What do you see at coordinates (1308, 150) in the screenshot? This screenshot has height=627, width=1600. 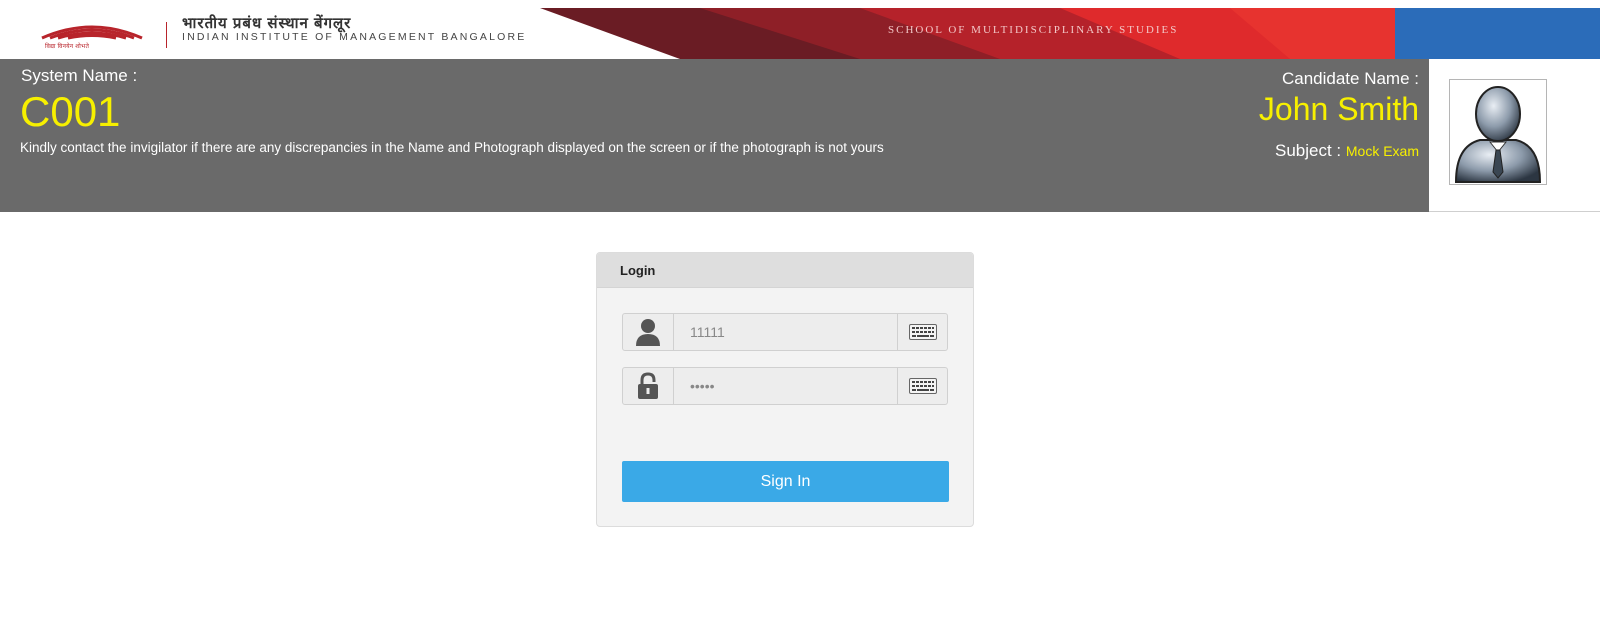 I see `subject-label: Subject :` at bounding box center [1308, 150].